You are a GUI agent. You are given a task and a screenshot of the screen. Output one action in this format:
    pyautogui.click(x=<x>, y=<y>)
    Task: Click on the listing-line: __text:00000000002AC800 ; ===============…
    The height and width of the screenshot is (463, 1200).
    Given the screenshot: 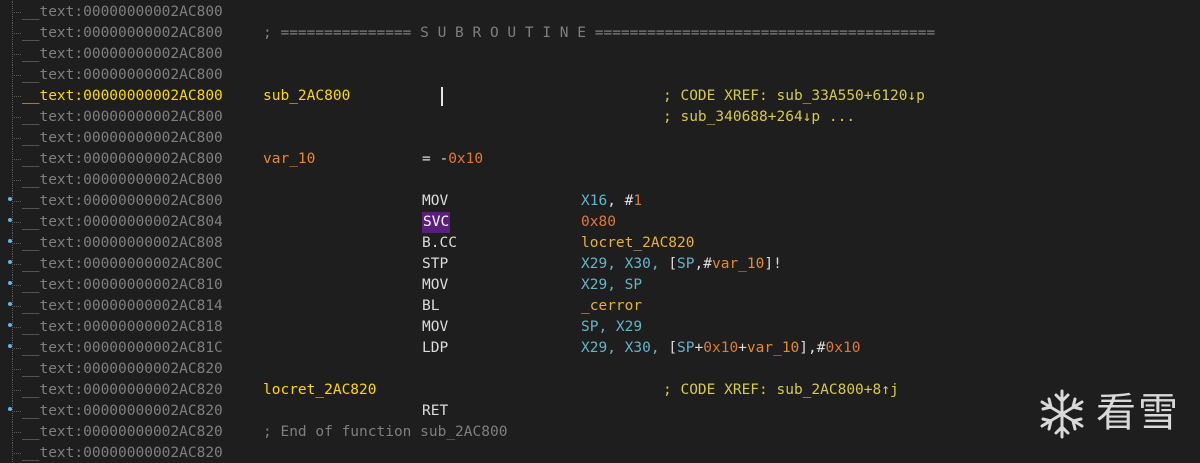 What is the action you would take?
    pyautogui.click(x=600, y=33)
    